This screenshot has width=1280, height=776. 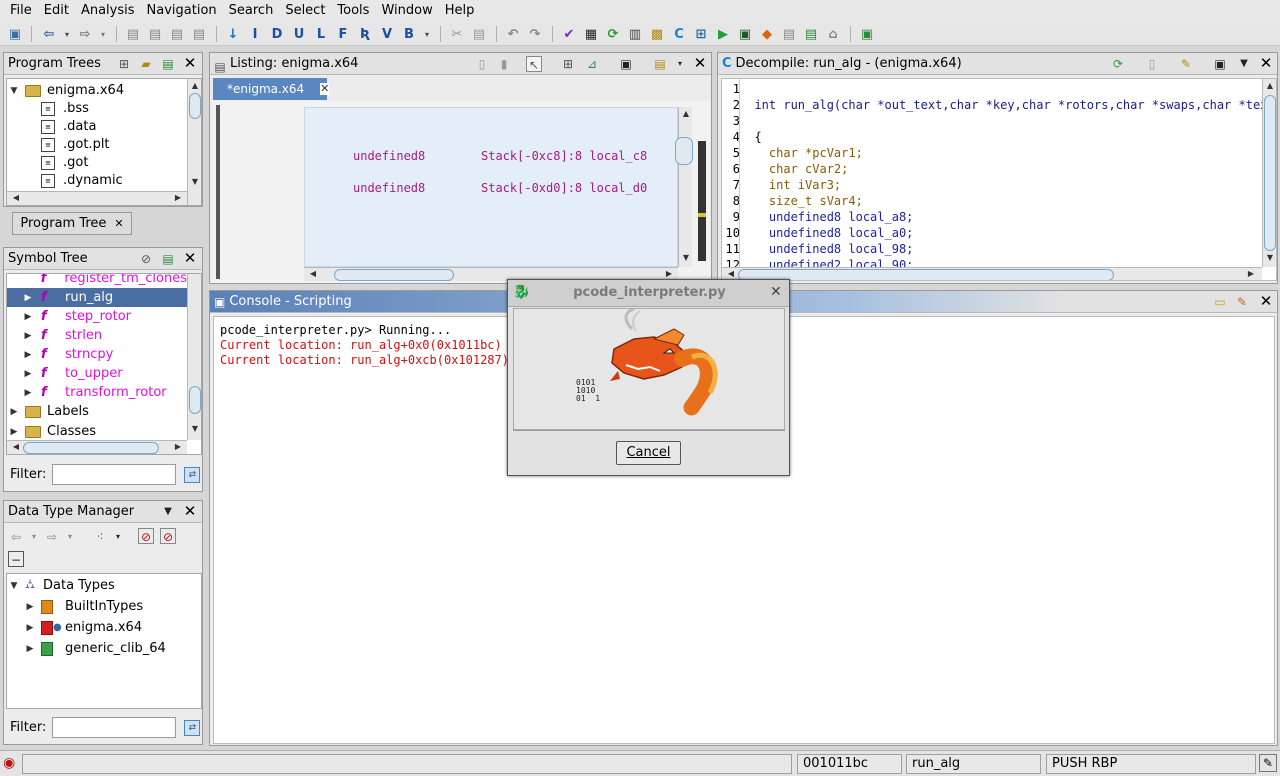 What do you see at coordinates (389, 156) in the screenshot?
I see `listing-row: undefined8` at bounding box center [389, 156].